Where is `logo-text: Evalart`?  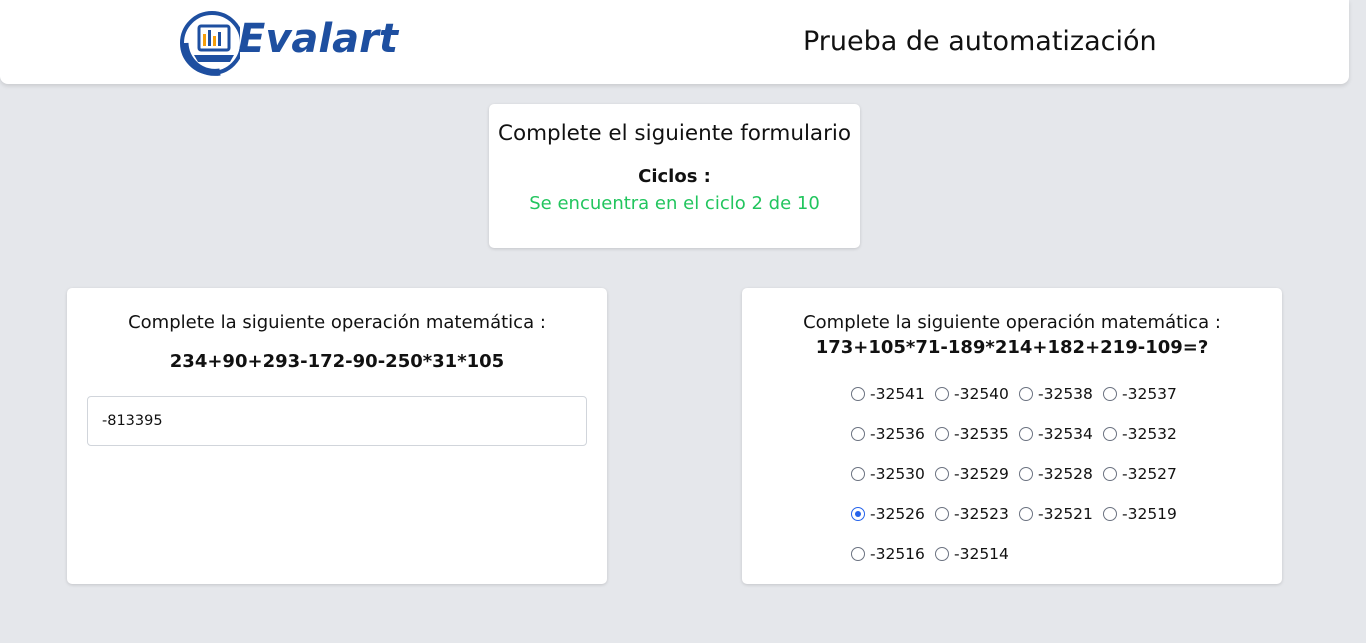 logo-text: Evalart is located at coordinates (318, 39).